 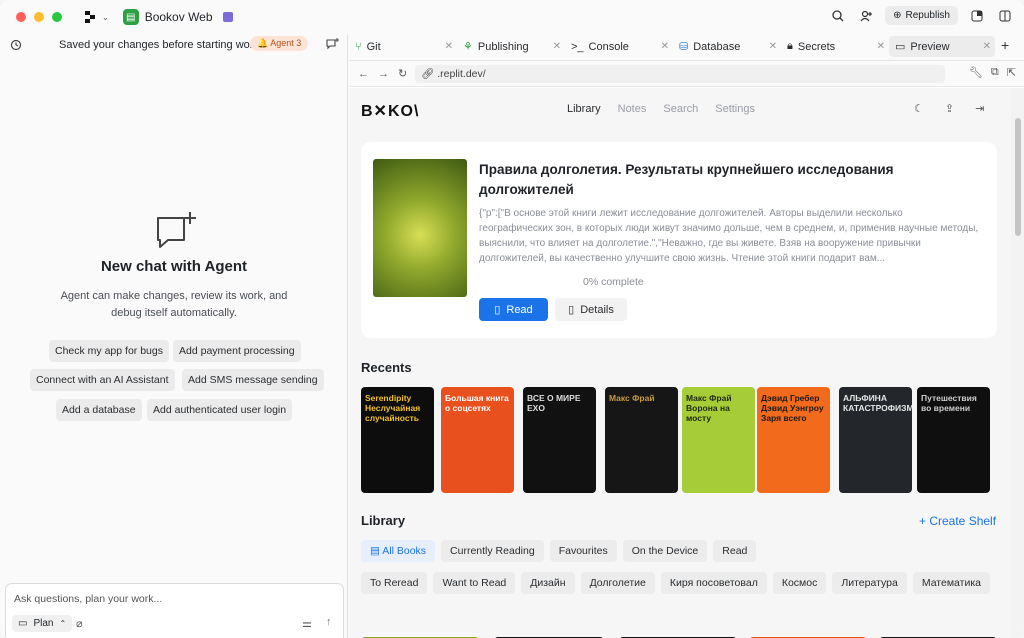 What do you see at coordinates (394, 583) in the screenshot?
I see `filter-chip: To Reread` at bounding box center [394, 583].